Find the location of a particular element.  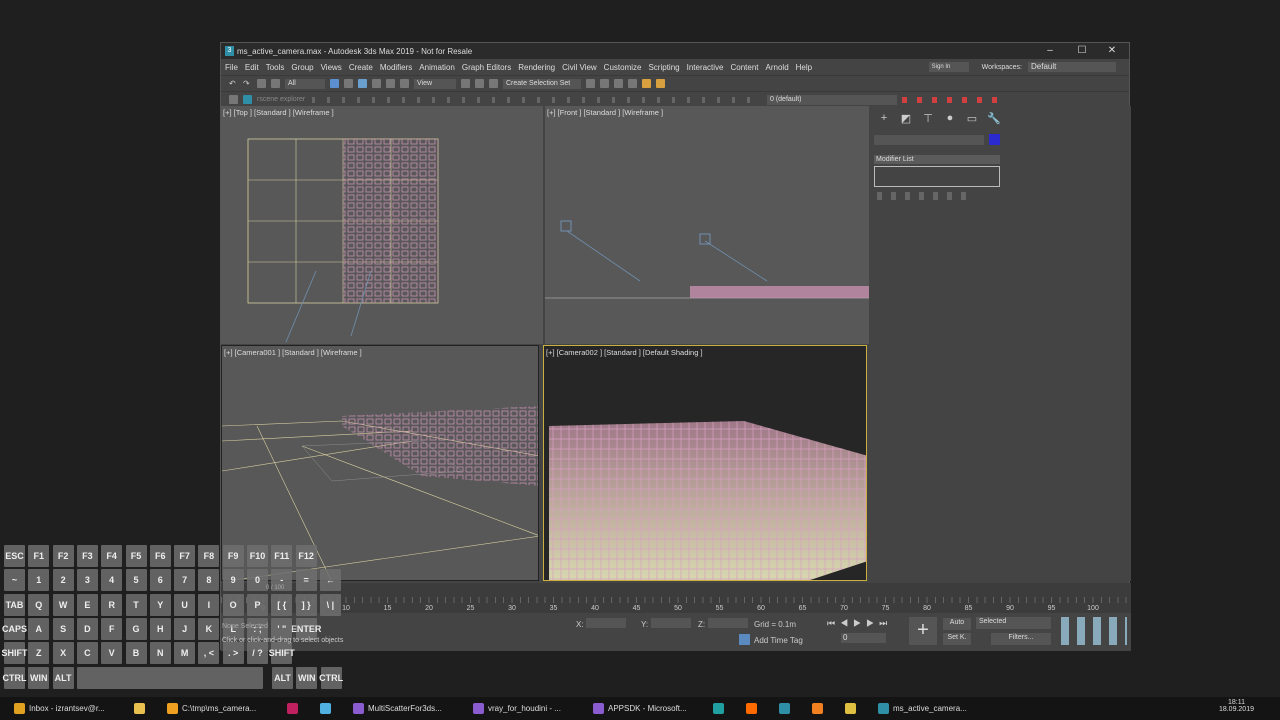

tab-motion-icon: ● is located at coordinates (950, 118).